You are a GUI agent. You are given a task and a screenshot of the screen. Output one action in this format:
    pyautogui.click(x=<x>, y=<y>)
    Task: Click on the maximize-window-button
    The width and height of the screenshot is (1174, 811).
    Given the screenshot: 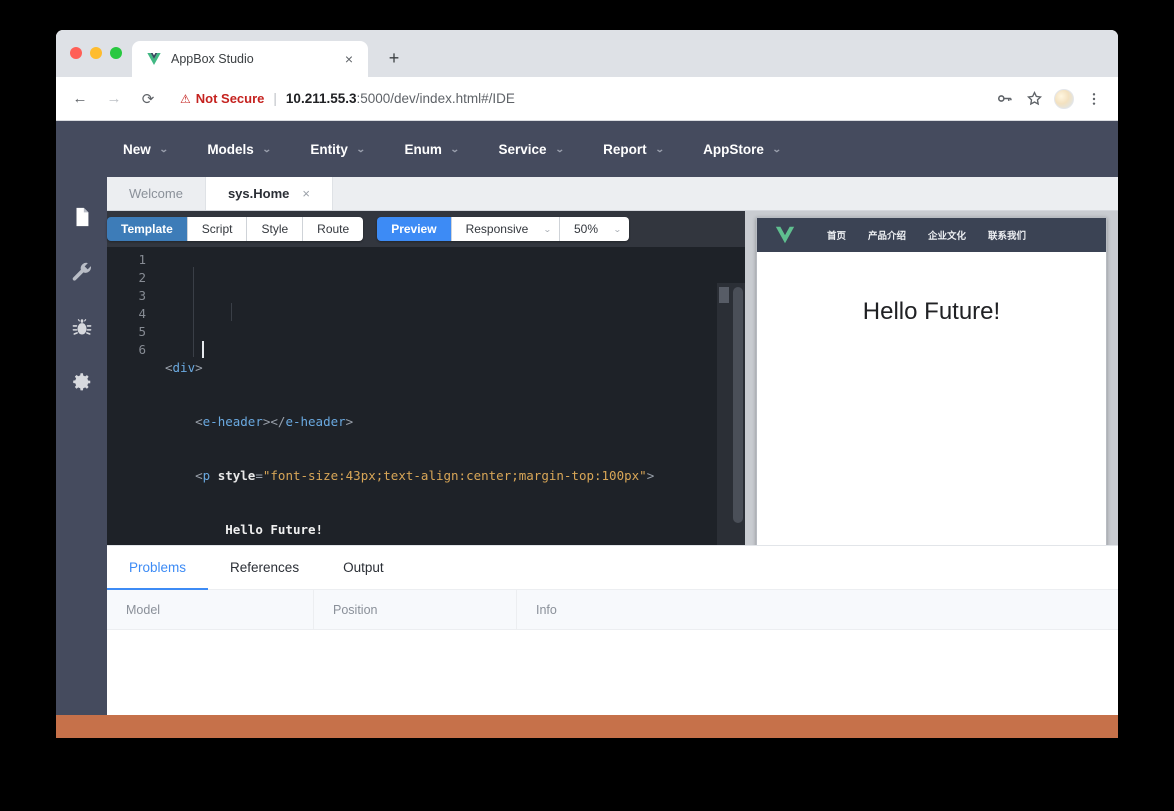 What is the action you would take?
    pyautogui.click(x=116, y=53)
    